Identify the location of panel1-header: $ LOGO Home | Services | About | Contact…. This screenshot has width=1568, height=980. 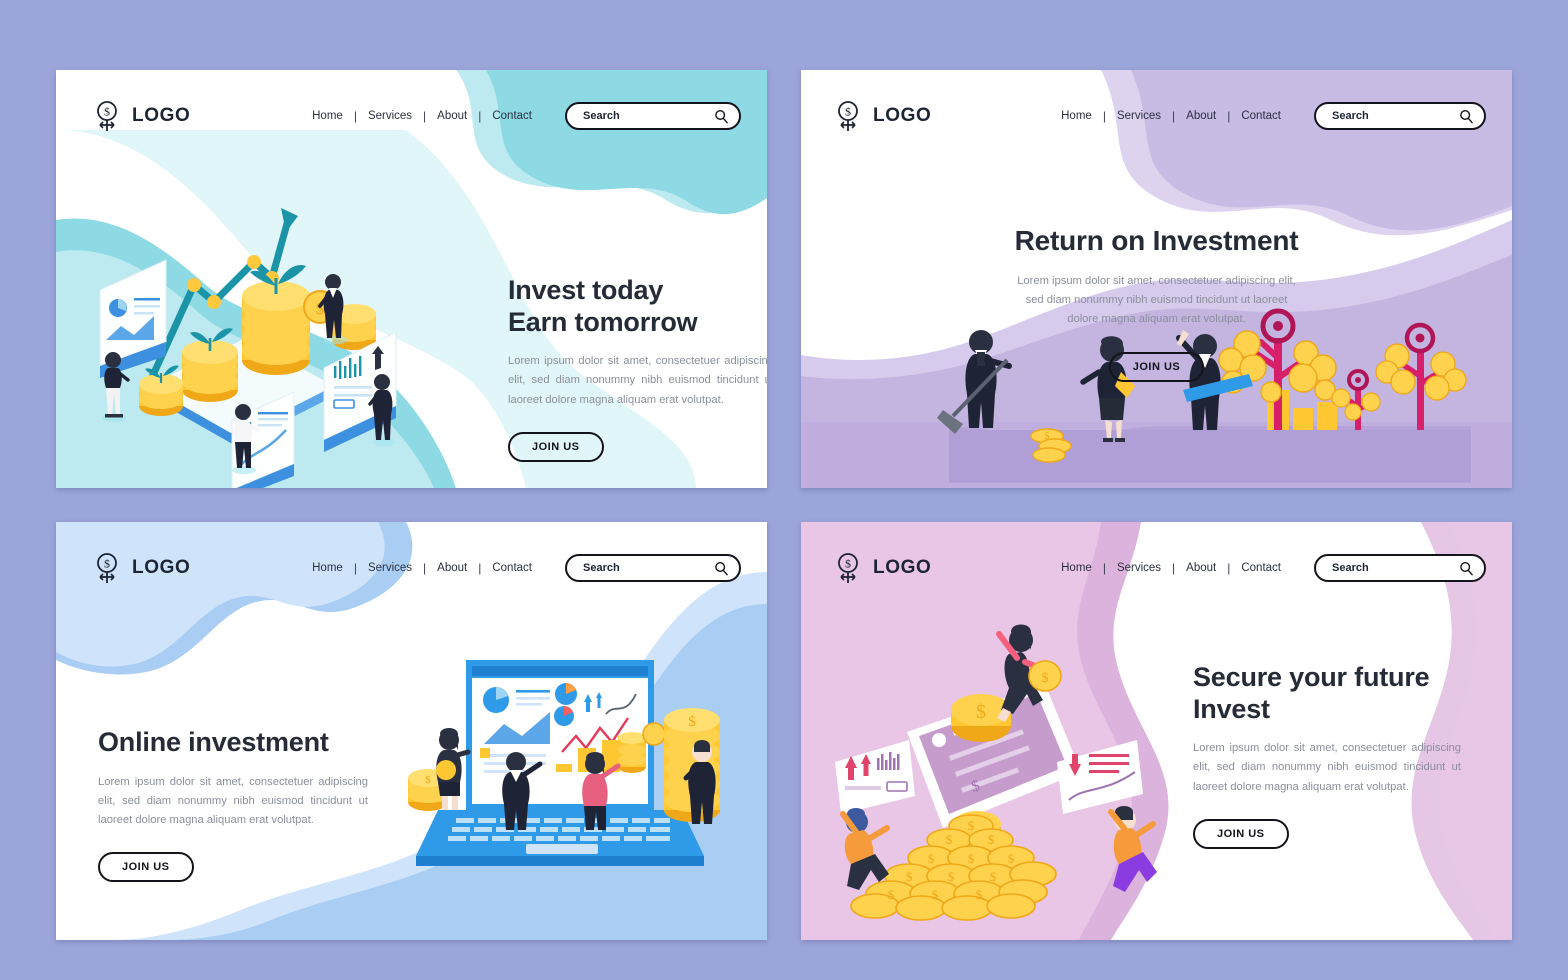
(411, 116).